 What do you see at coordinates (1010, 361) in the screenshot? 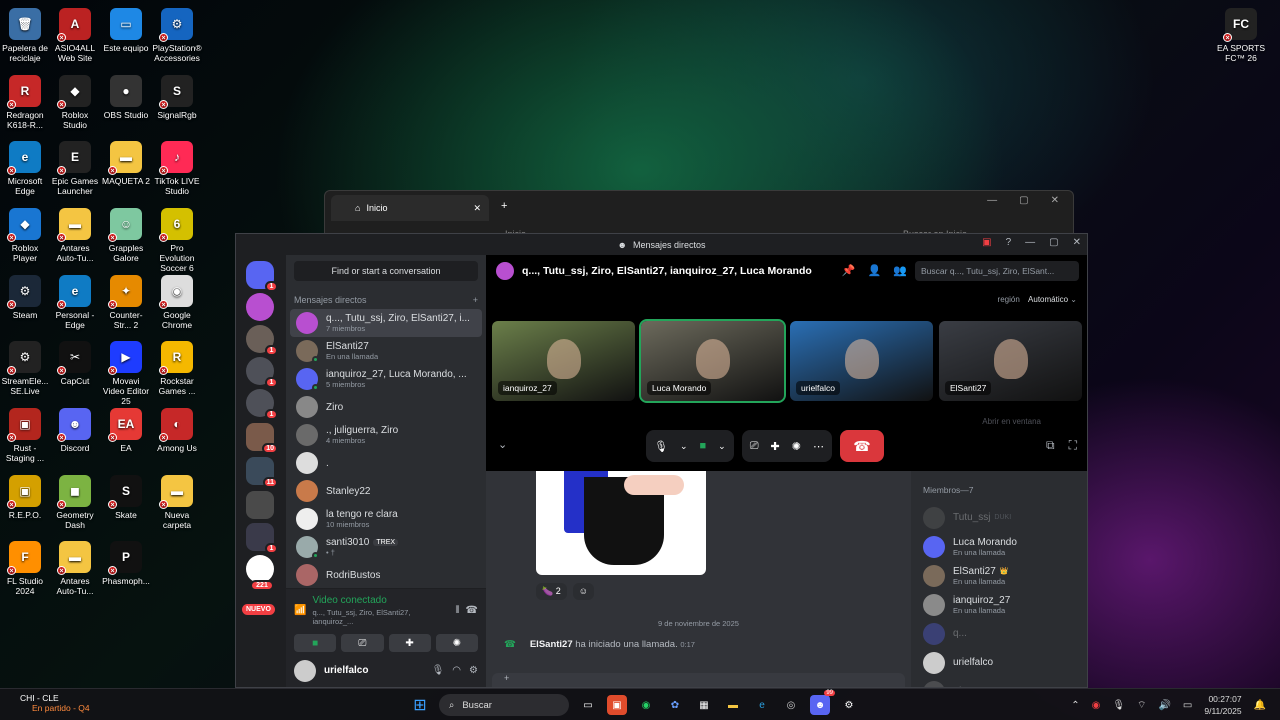
I see `video-tile: ElSanti27` at bounding box center [1010, 361].